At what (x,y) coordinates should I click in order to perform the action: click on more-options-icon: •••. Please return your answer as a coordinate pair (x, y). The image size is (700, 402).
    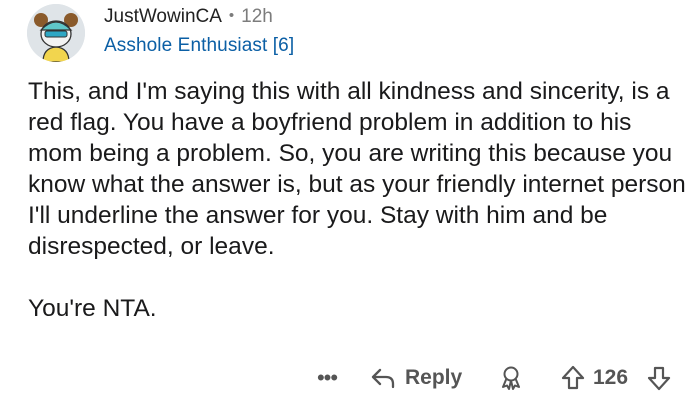
    Looking at the image, I should click on (327, 377).